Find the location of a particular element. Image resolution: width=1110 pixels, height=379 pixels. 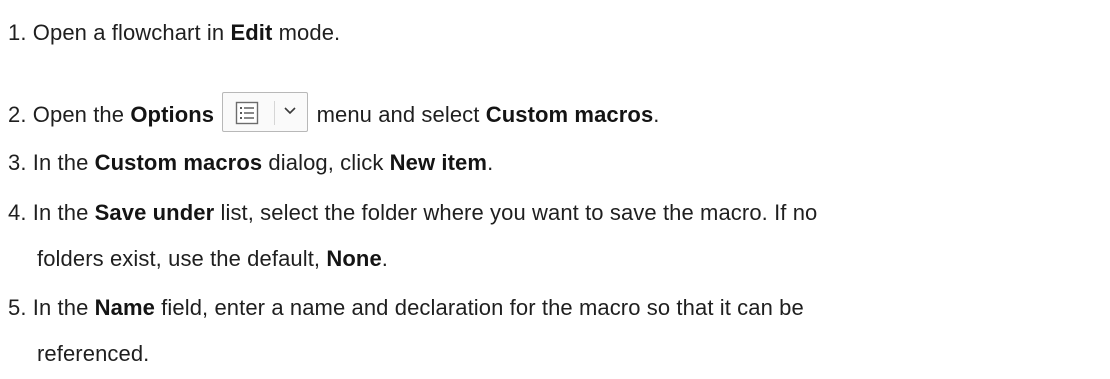

step-text: menu and select is located at coordinates (401, 114).